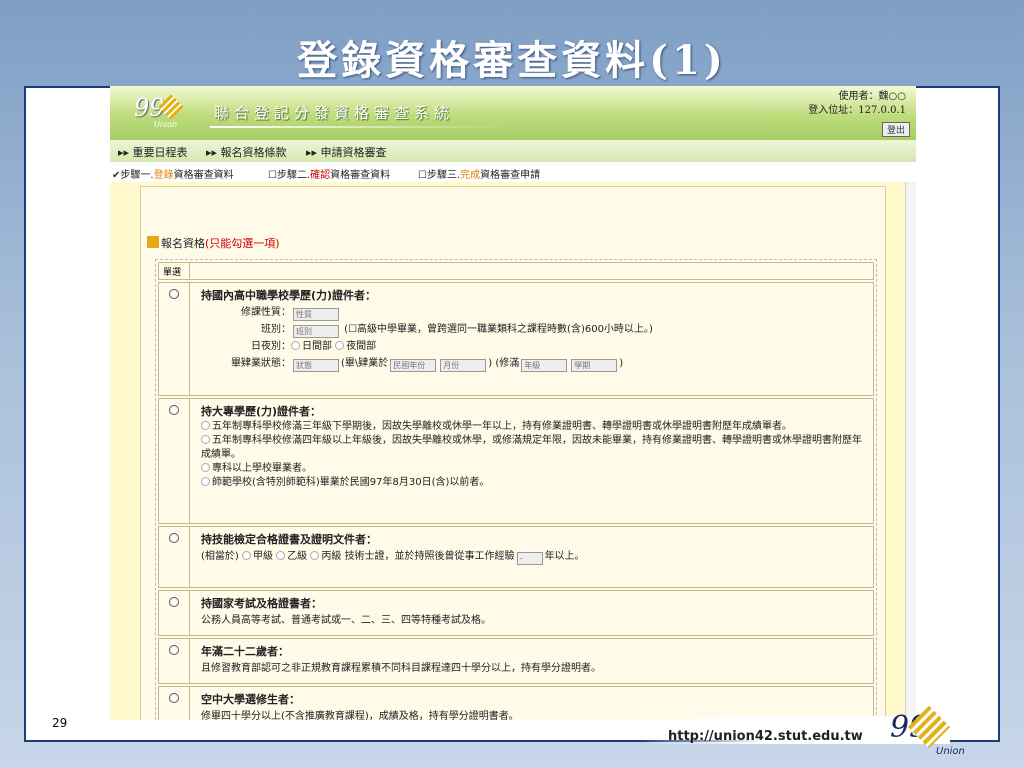 The width and height of the screenshot is (1024, 768). Describe the element at coordinates (479, 175) in the screenshot. I see `step-3: ☐步驟三.完成資格審查申請` at that location.